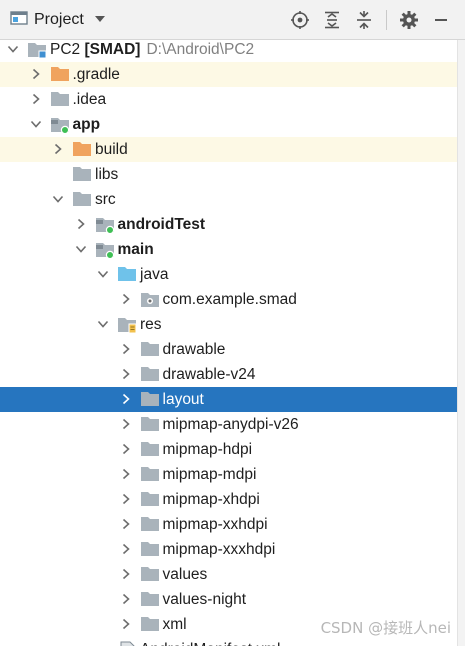 This screenshot has width=465, height=646. What do you see at coordinates (232, 299) in the screenshot?
I see `tree-row-com-example-smad: com.example.smad` at bounding box center [232, 299].